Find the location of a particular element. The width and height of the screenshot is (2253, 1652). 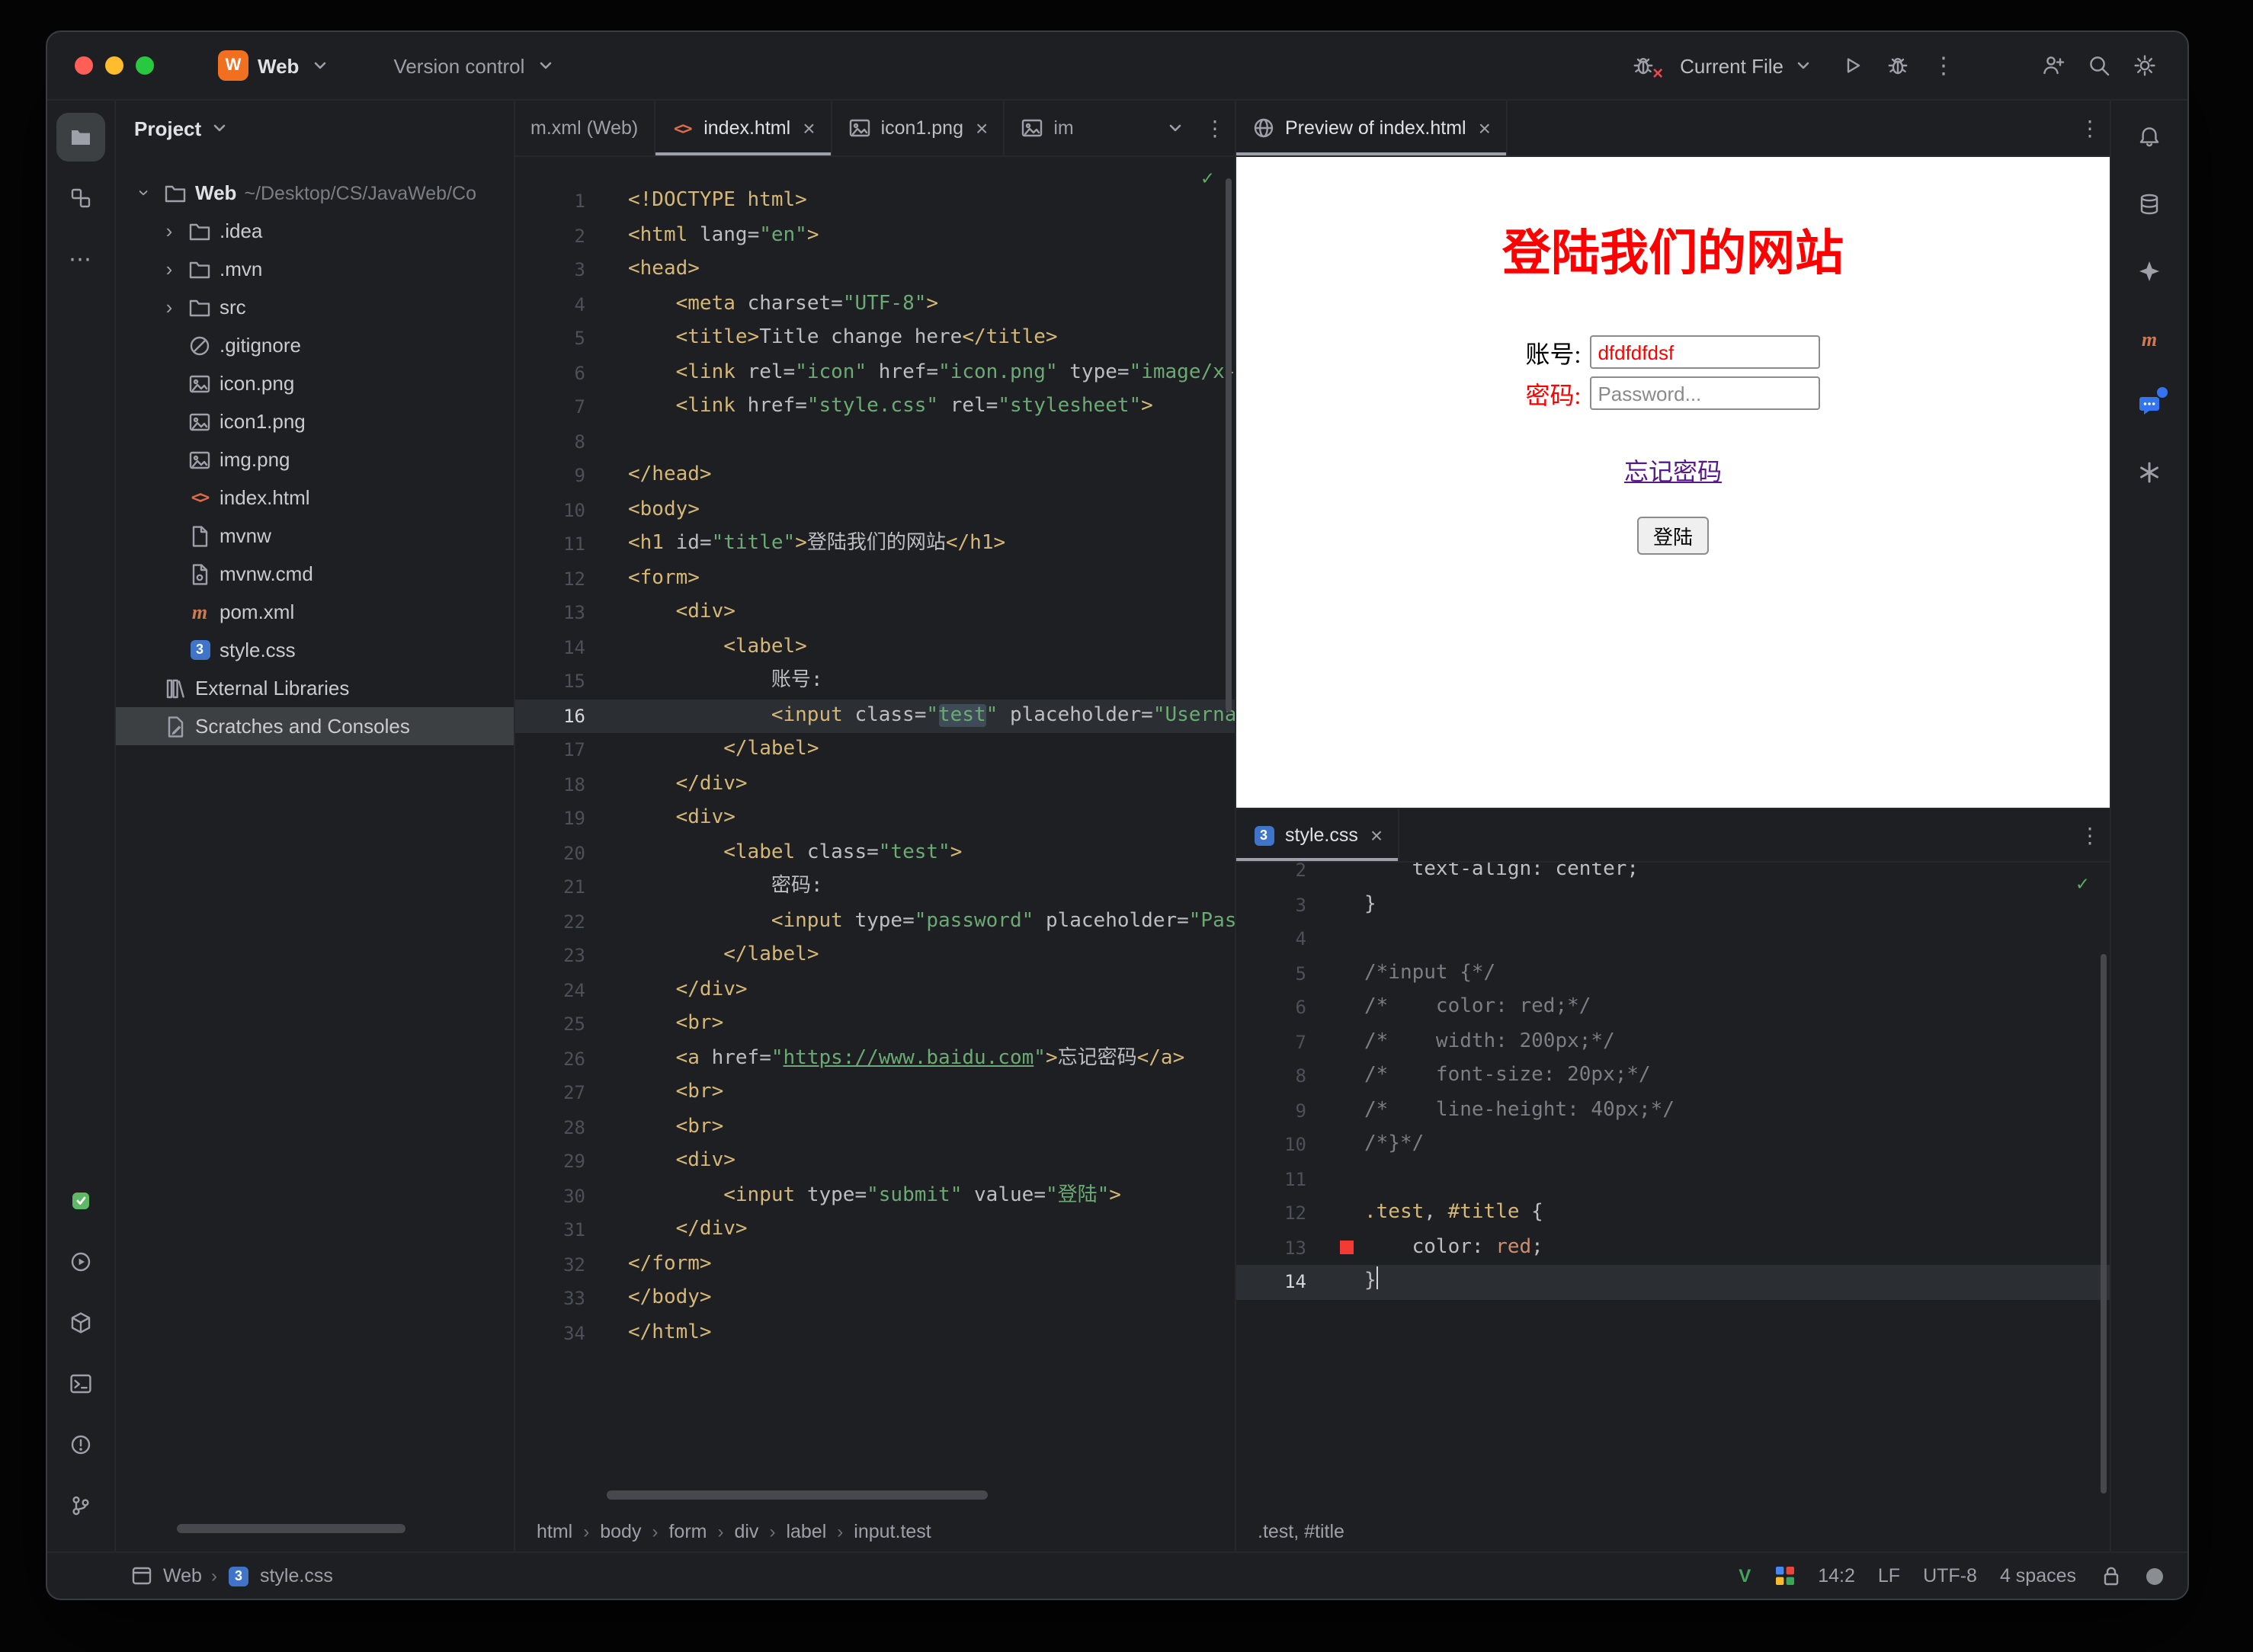

caret-position-widget: 14:2 is located at coordinates (1836, 1575).